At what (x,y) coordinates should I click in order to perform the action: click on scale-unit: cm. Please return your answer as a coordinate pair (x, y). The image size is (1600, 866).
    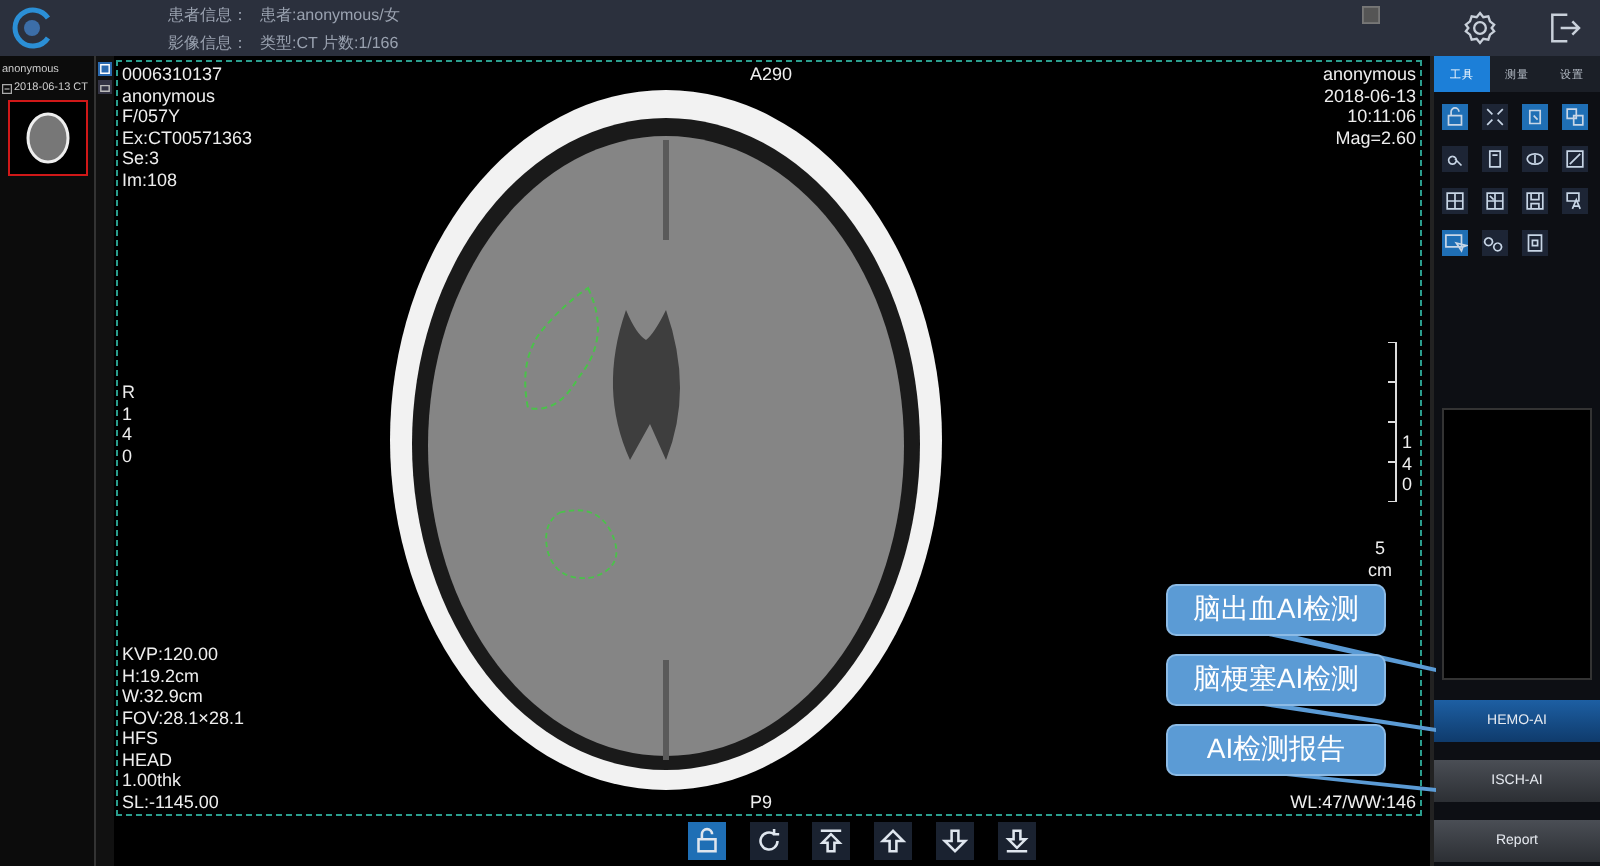
    Looking at the image, I should click on (1380, 569).